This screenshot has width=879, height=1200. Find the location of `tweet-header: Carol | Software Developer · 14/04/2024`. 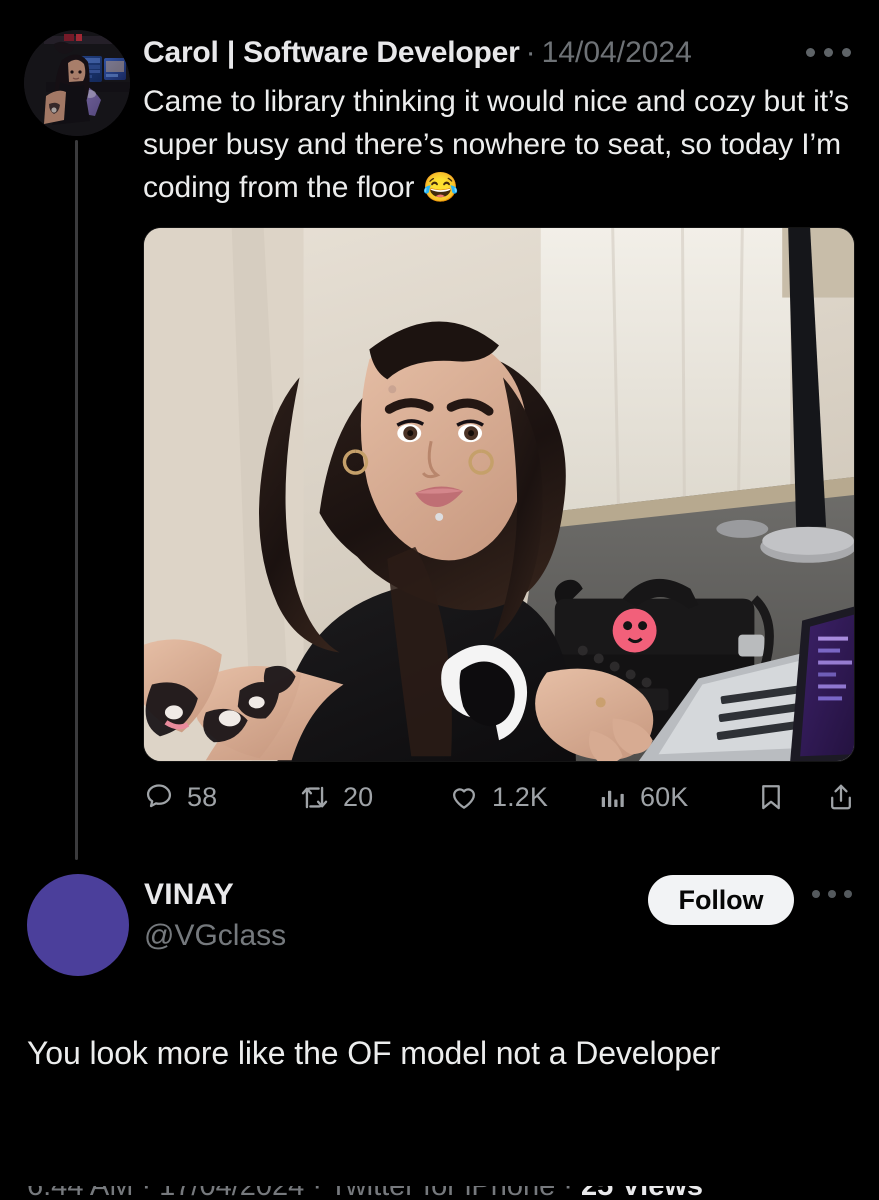

tweet-header: Carol | Software Developer · 14/04/2024 is located at coordinates (493, 53).